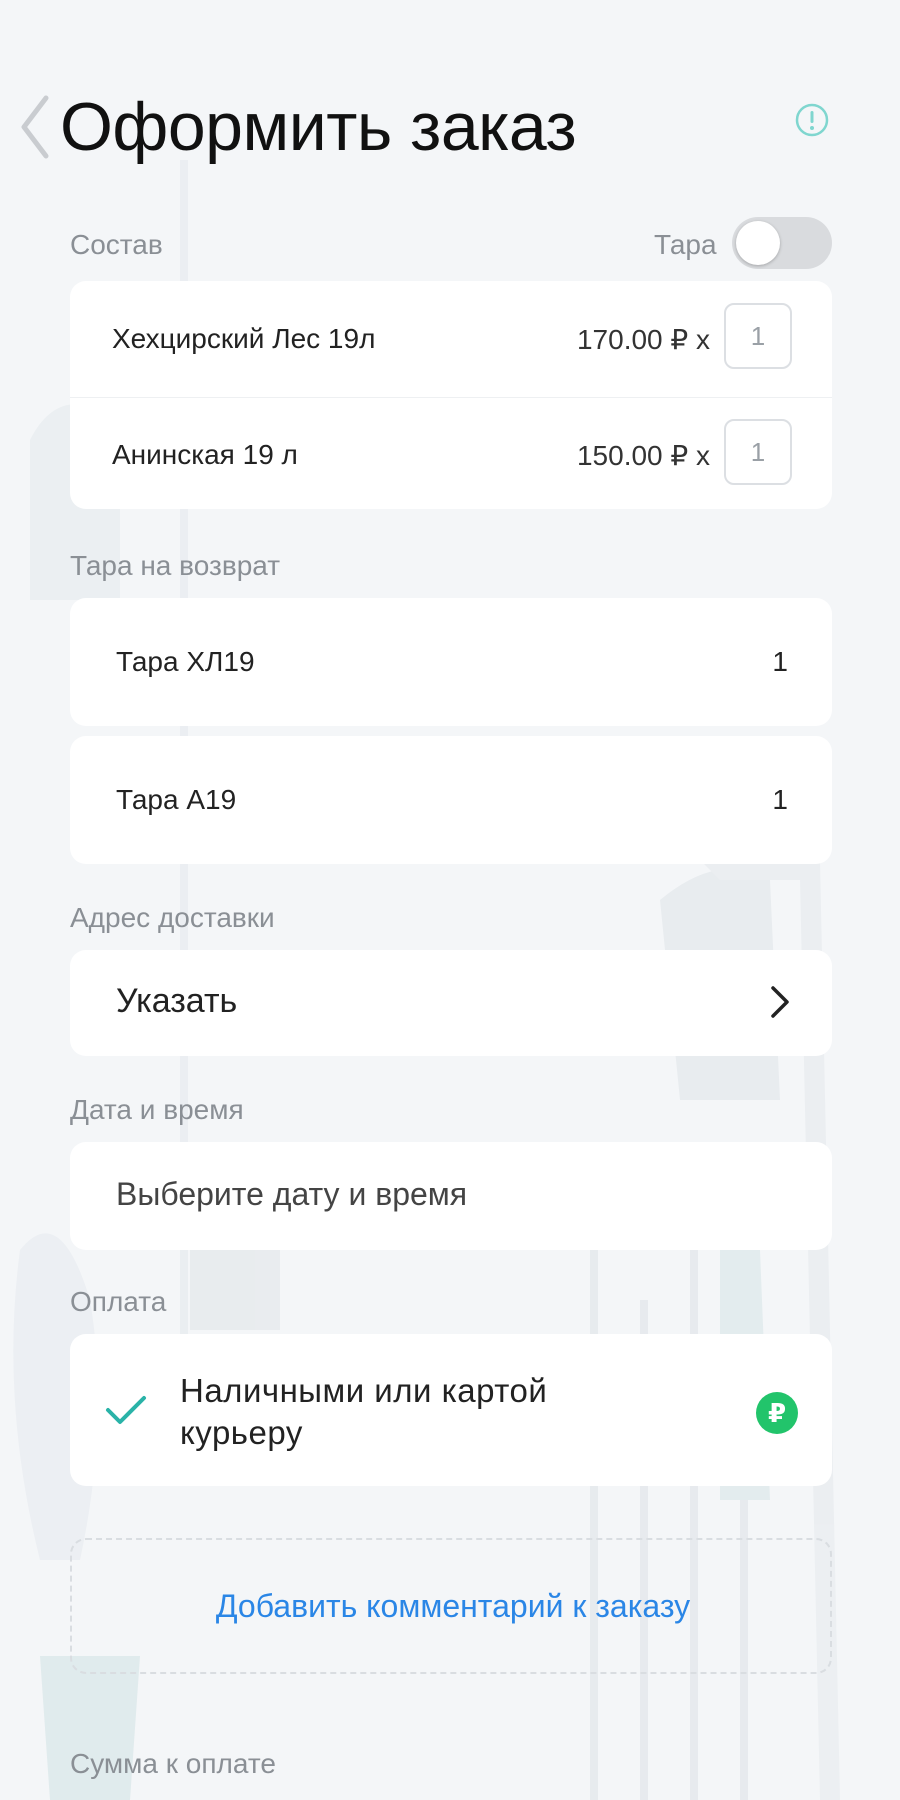  Describe the element at coordinates (812, 120) in the screenshot. I see `info-icon` at that location.